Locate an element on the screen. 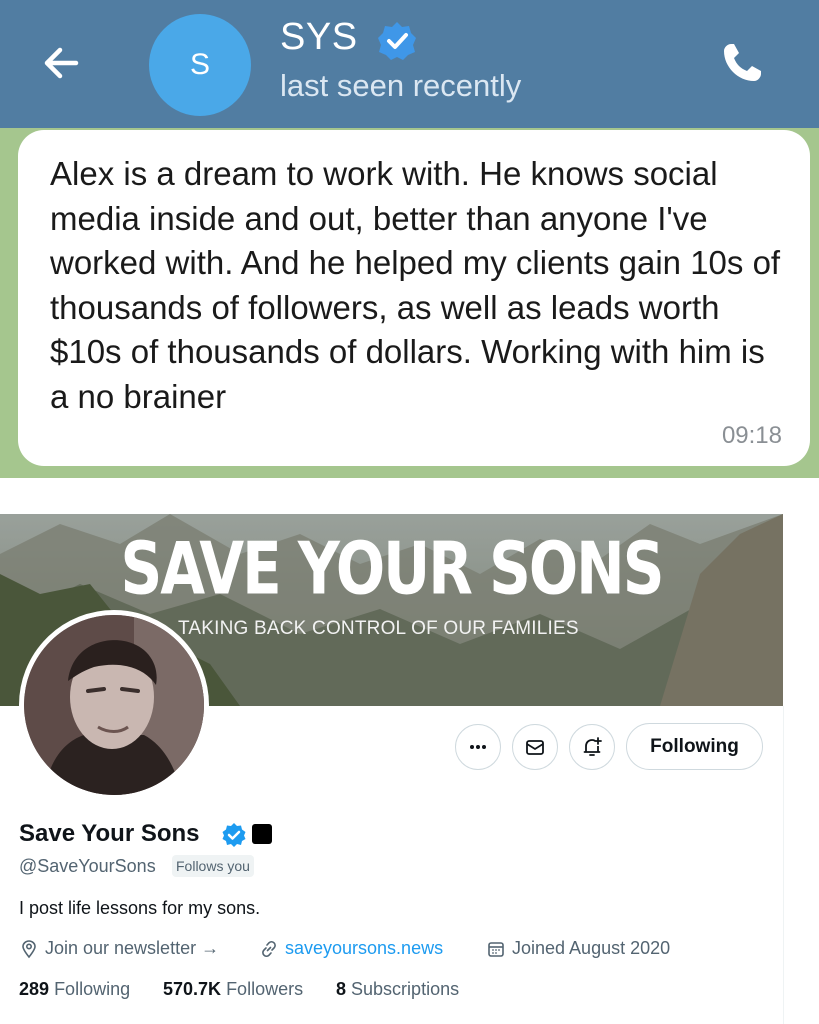 The width and height of the screenshot is (819, 1024). back-arrow-icon is located at coordinates (61, 63).